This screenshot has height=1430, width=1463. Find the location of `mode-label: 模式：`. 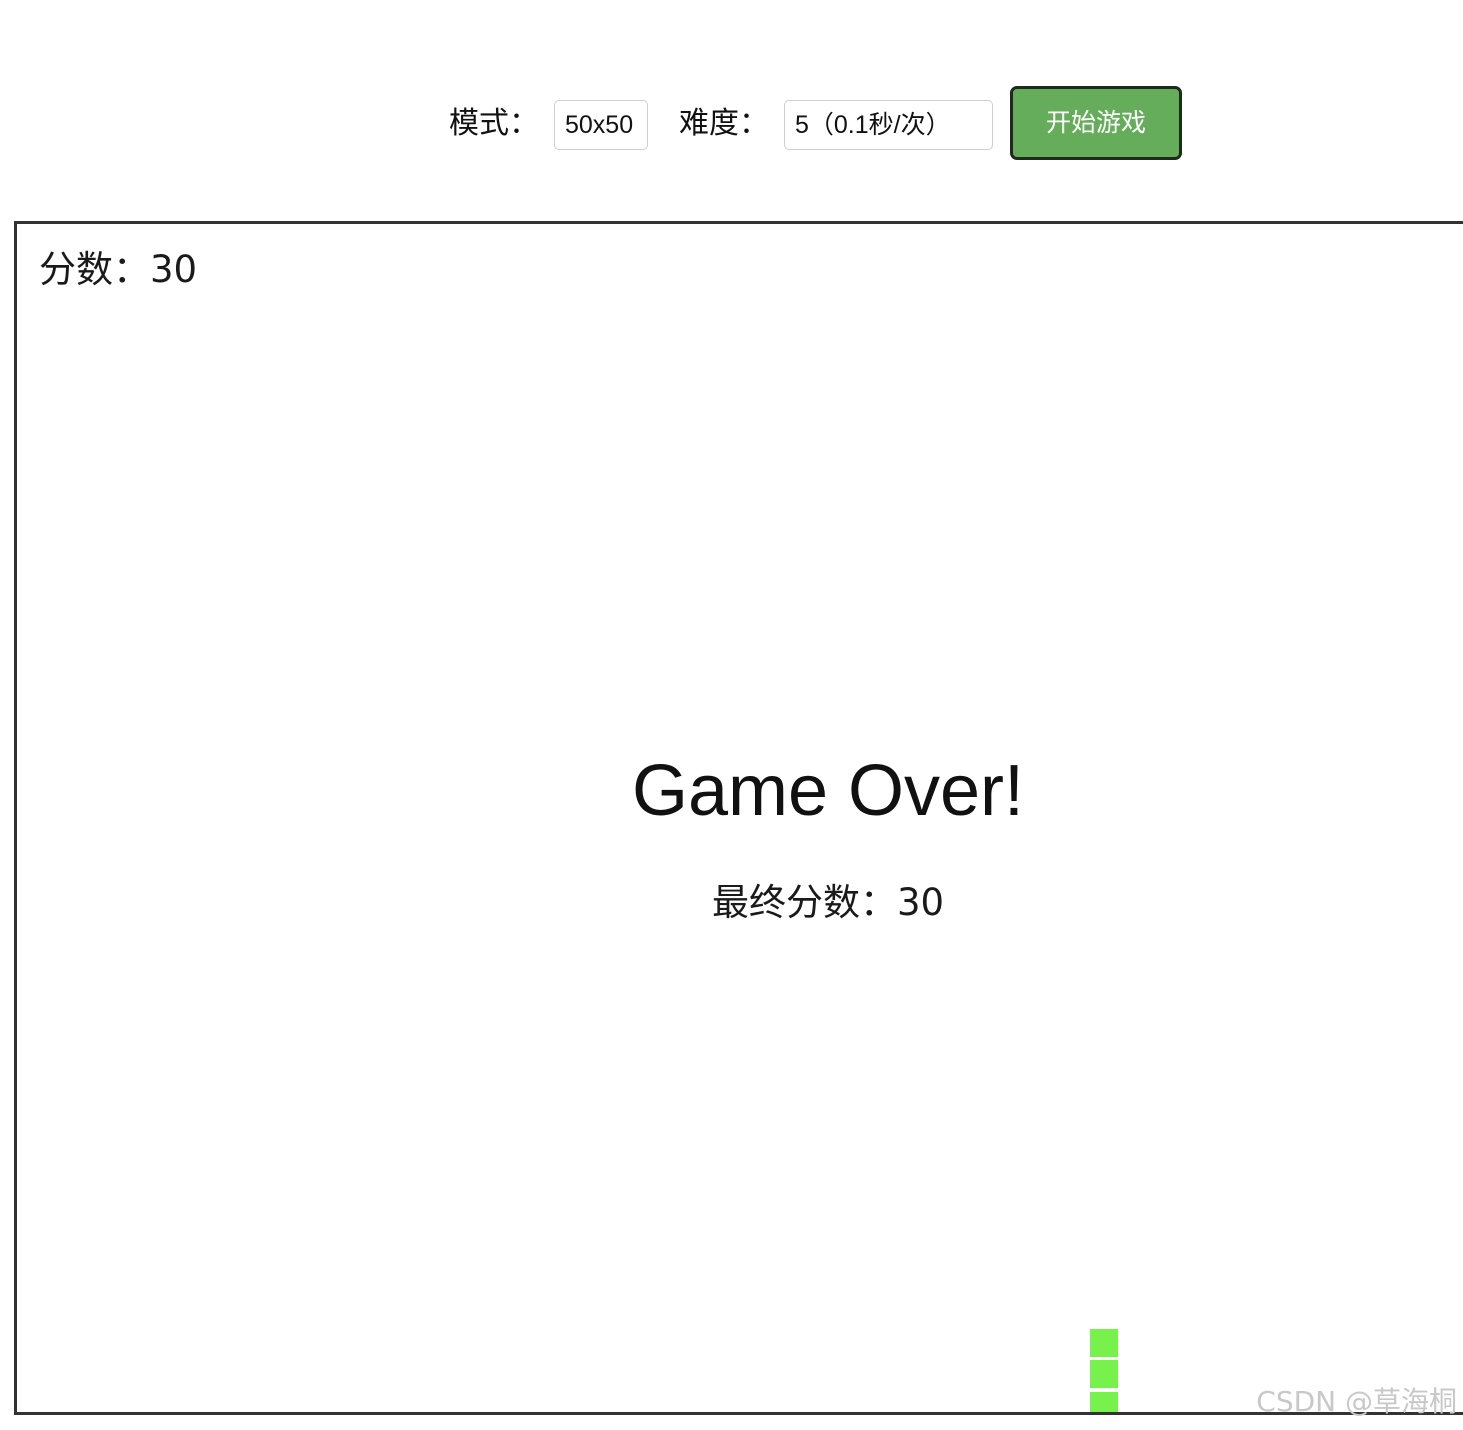

mode-label: 模式： is located at coordinates (494, 123).